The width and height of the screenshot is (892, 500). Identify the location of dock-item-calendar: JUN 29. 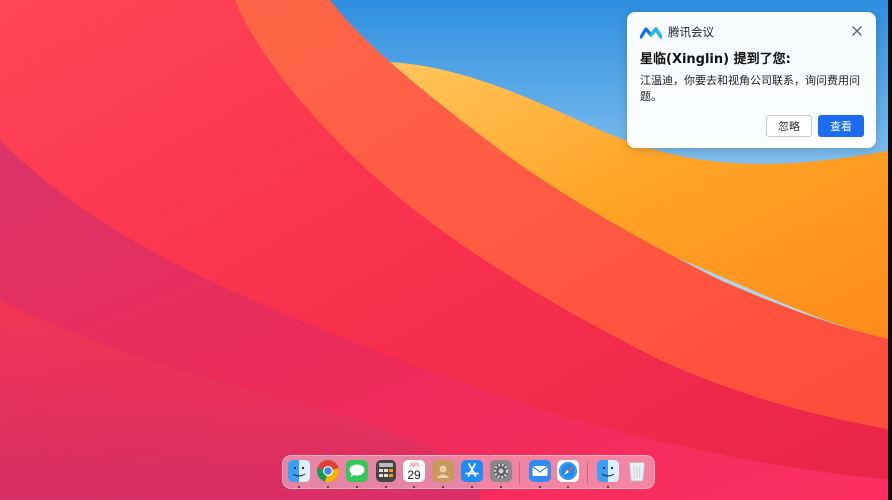
(414, 473).